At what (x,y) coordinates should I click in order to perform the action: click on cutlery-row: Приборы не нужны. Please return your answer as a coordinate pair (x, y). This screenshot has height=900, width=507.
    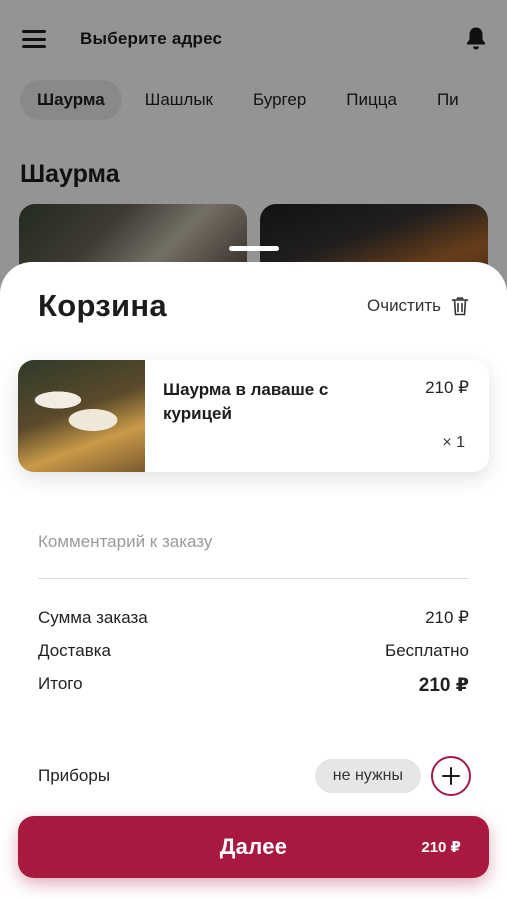
    Looking at the image, I should click on (254, 776).